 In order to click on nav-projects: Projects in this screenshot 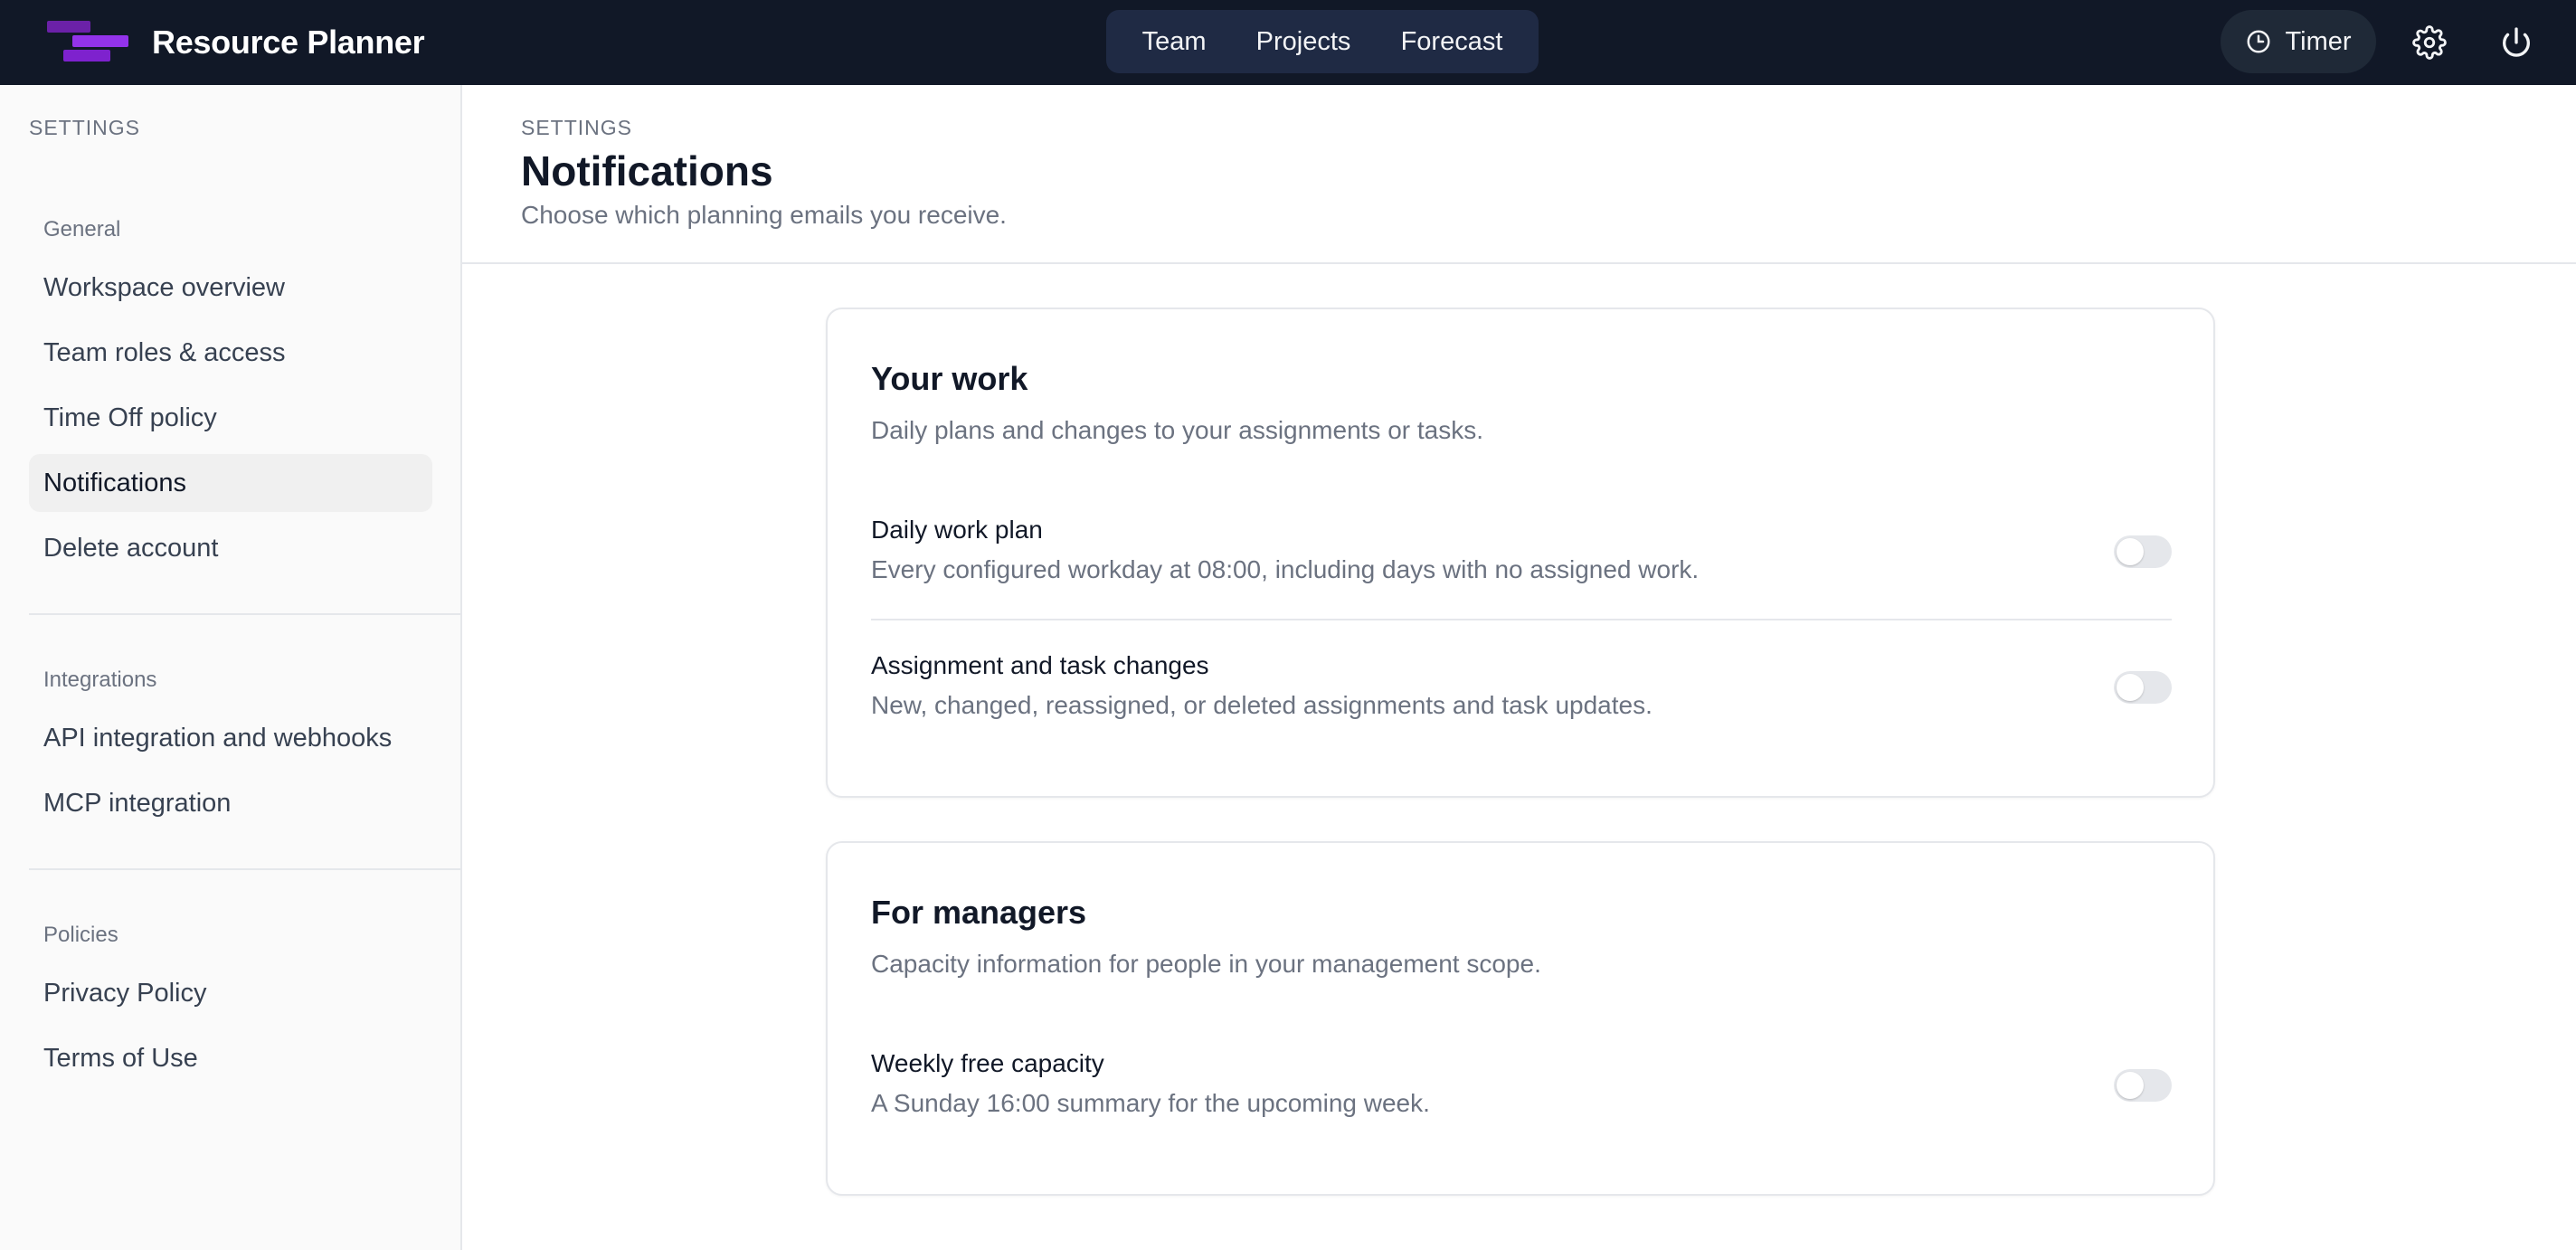, I will do `click(1304, 42)`.